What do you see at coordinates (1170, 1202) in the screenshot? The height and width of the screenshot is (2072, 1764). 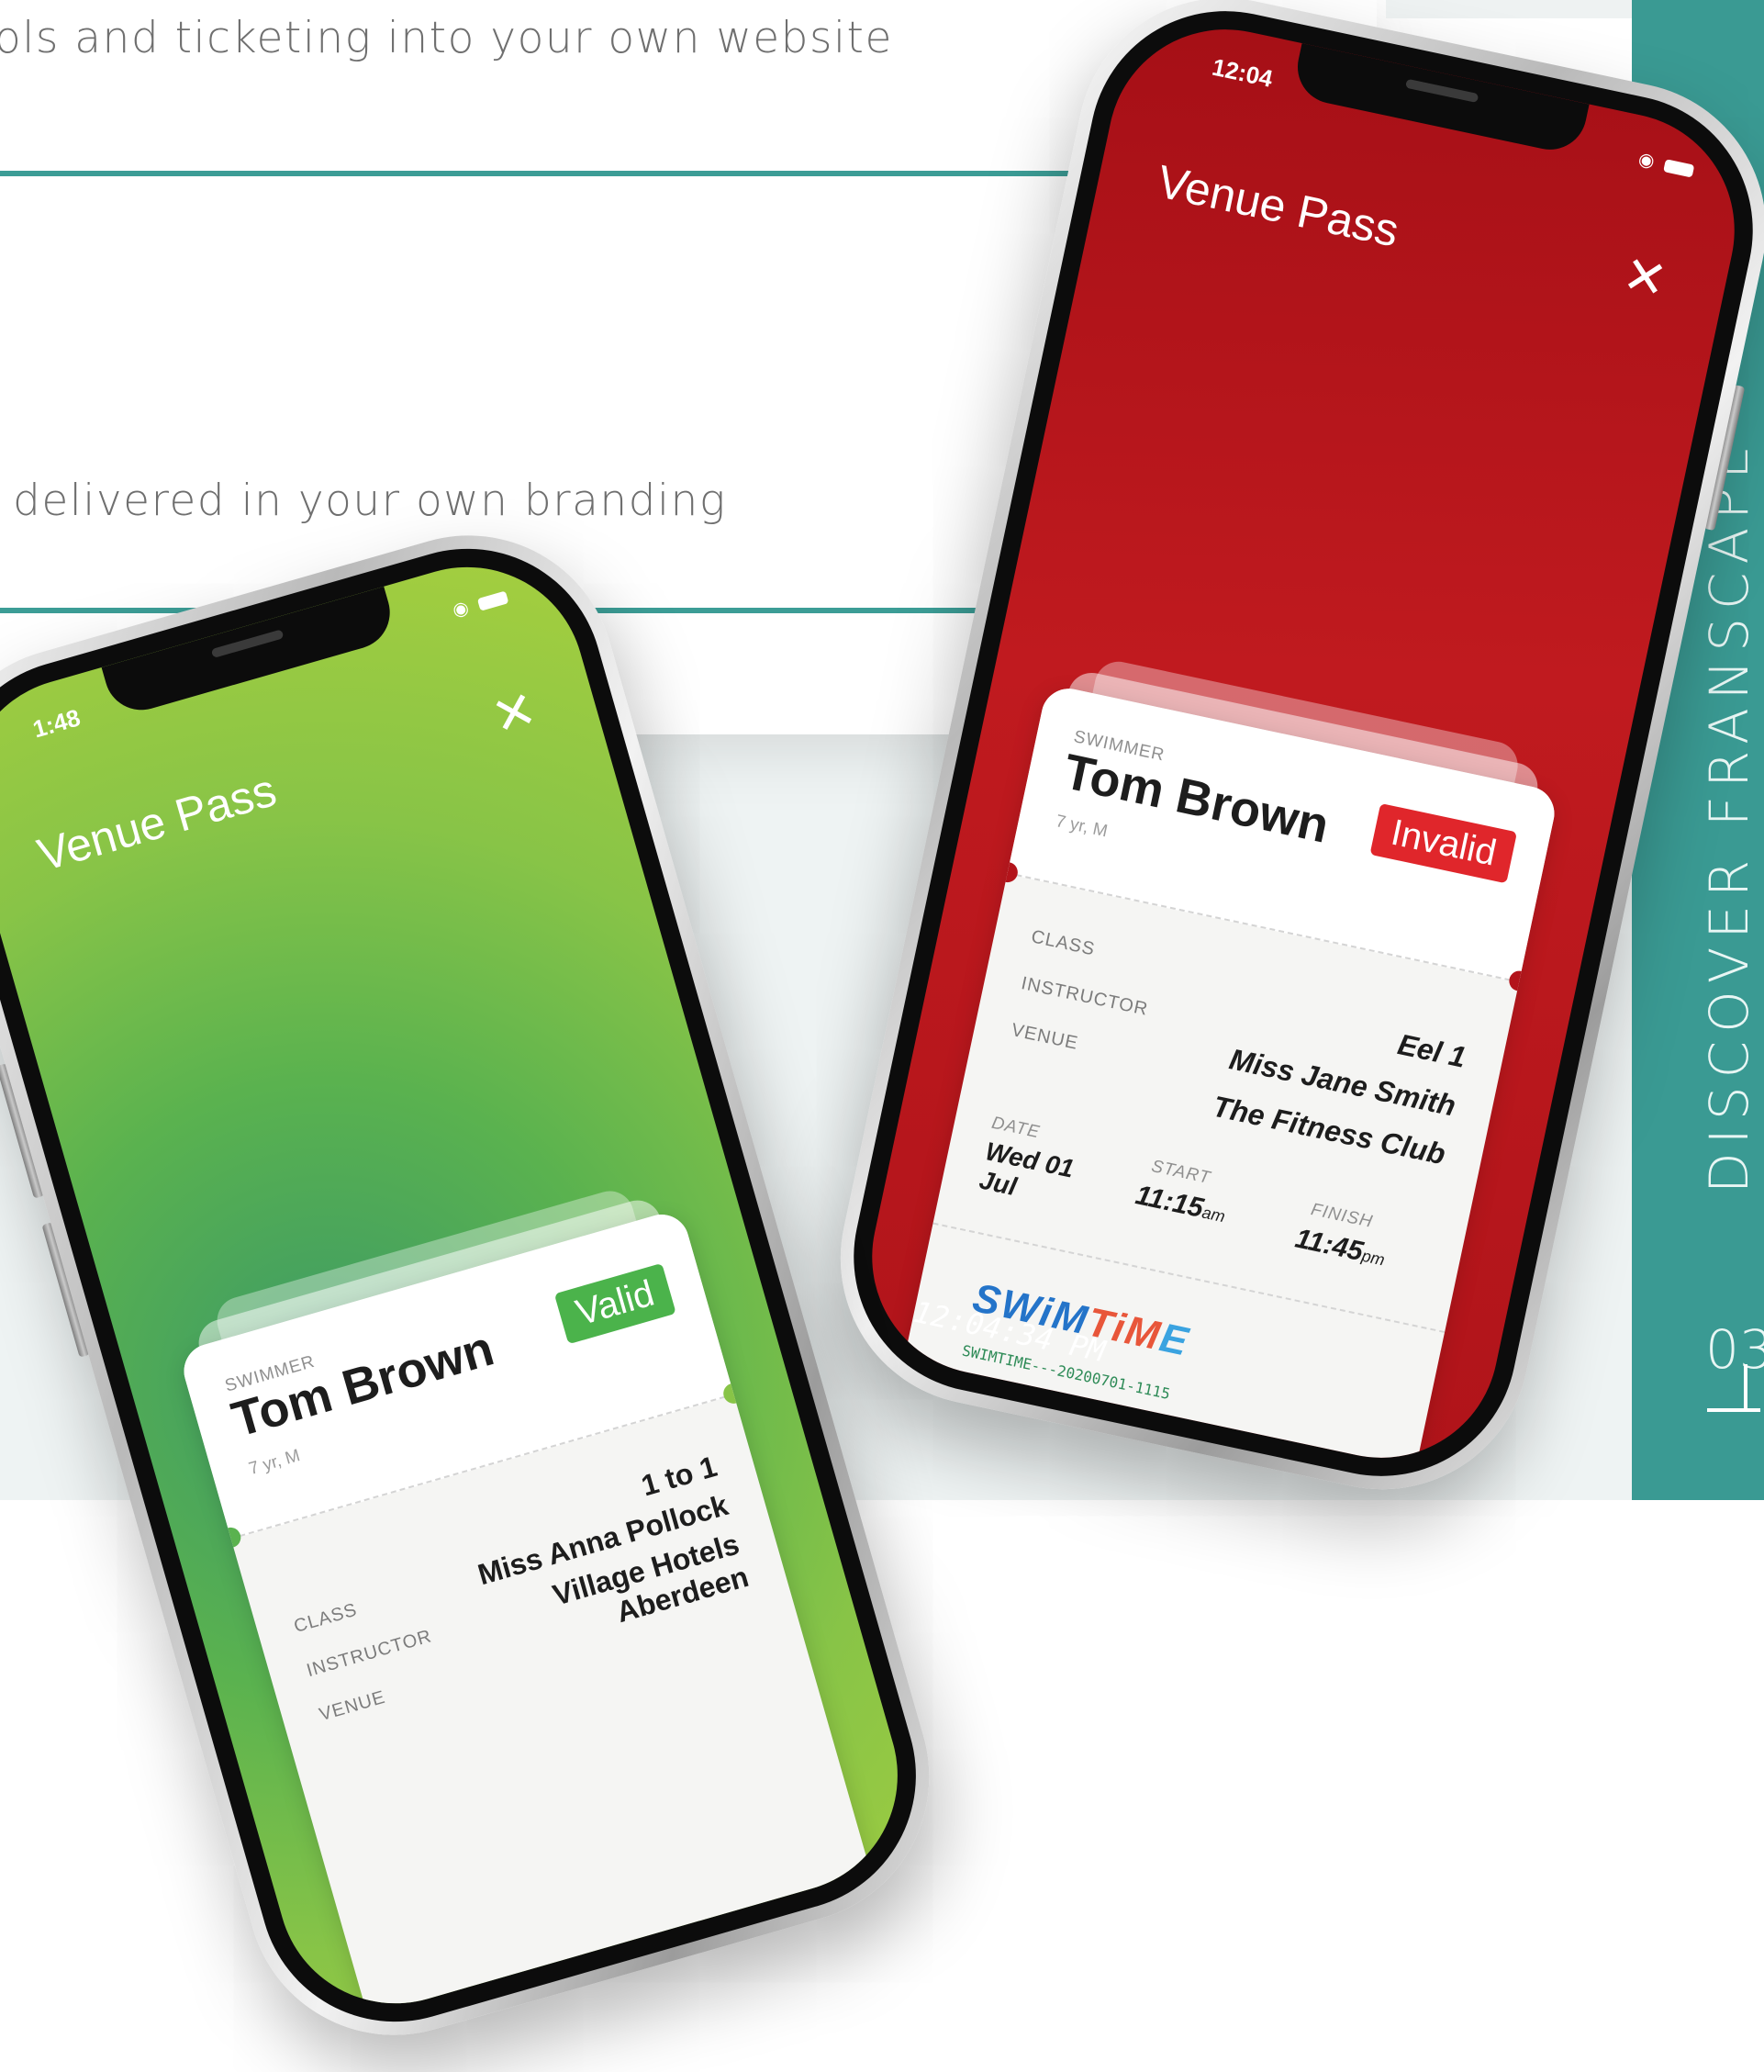 I see `start-value: 11:15` at bounding box center [1170, 1202].